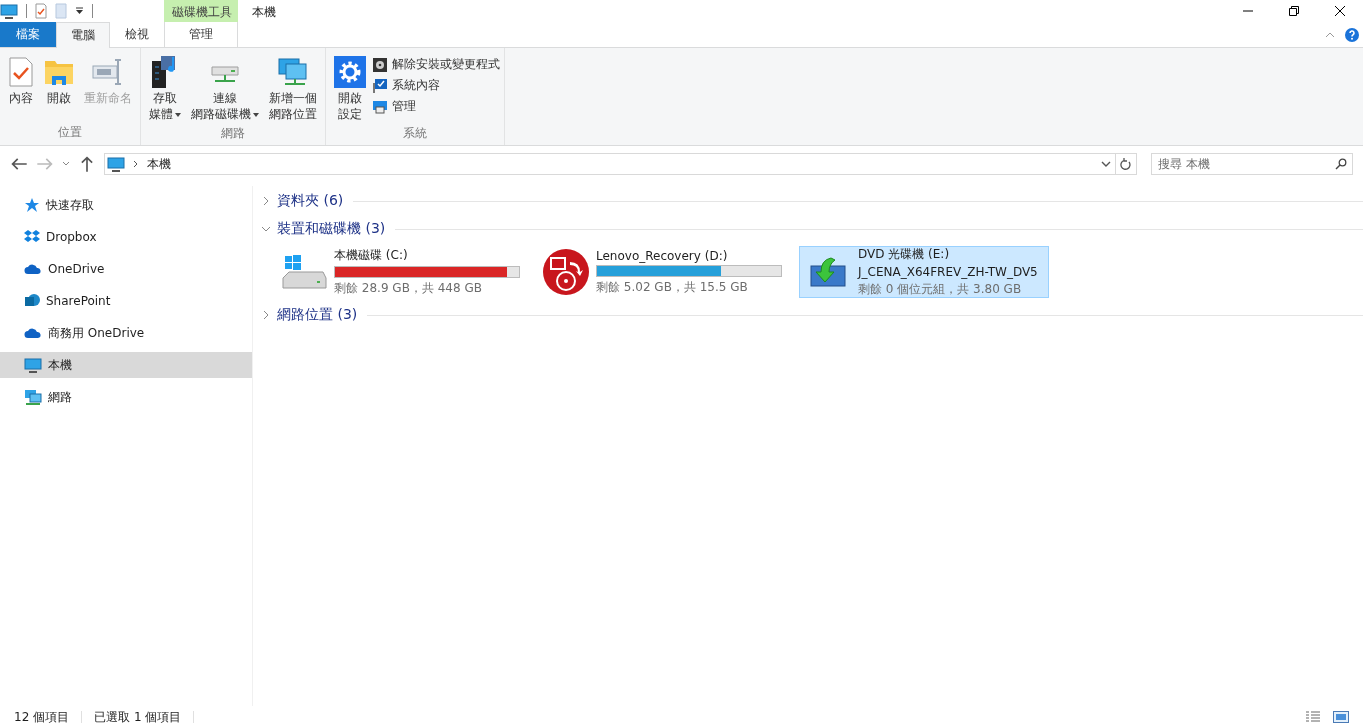 This screenshot has height=728, width=1363. What do you see at coordinates (136, 164) in the screenshot?
I see `breadcrumb-chevron-icon` at bounding box center [136, 164].